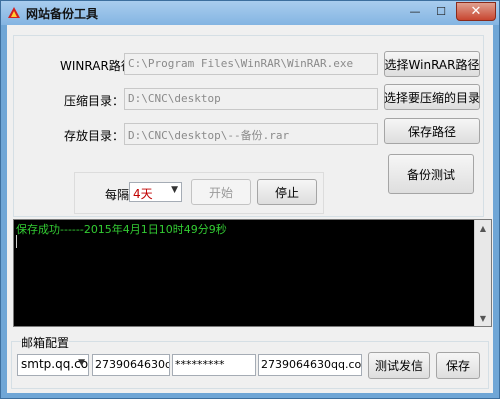 The width and height of the screenshot is (500, 399). I want to click on title-bar: 网站备份工具 — ☐ ✕, so click(250, 13).